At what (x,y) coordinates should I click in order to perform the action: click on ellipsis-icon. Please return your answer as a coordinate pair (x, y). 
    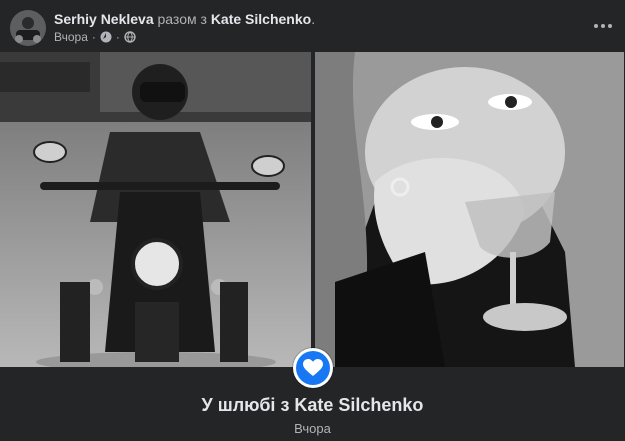
    Looking at the image, I should click on (603, 26).